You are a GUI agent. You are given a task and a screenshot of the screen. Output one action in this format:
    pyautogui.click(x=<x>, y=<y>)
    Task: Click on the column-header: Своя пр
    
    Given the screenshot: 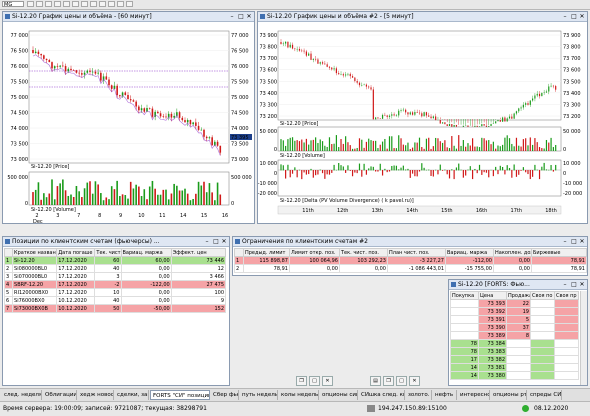 What is the action you would take?
    pyautogui.click(x=567, y=296)
    